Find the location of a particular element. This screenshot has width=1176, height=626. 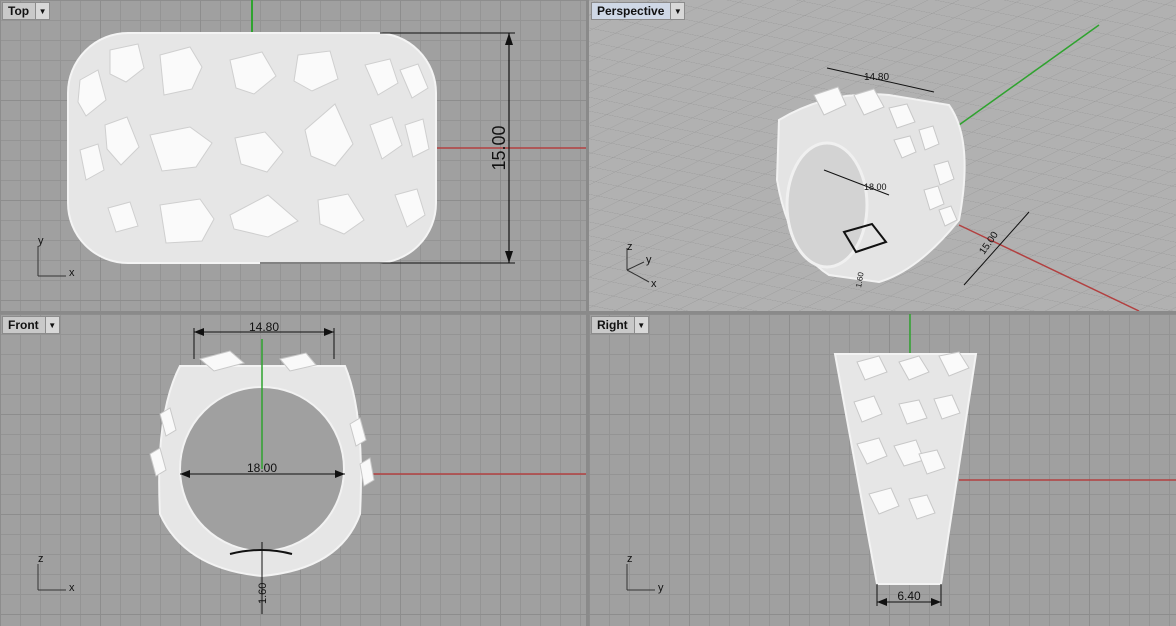

viewport-title-front: Front ▼ is located at coordinates (31, 325).